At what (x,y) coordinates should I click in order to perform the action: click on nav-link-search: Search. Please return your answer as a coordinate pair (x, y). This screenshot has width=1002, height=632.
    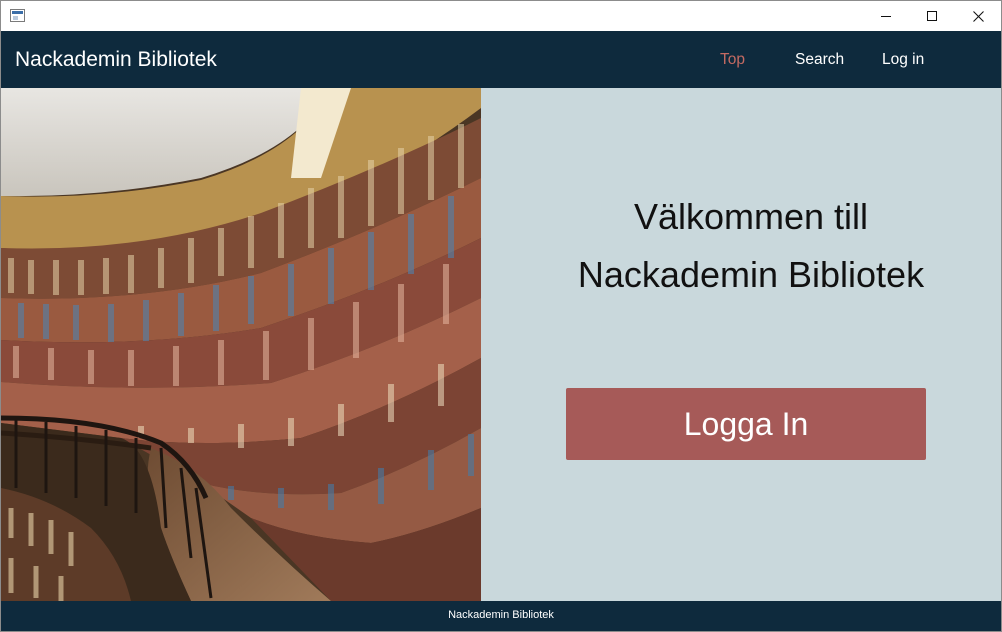
    Looking at the image, I should click on (819, 59).